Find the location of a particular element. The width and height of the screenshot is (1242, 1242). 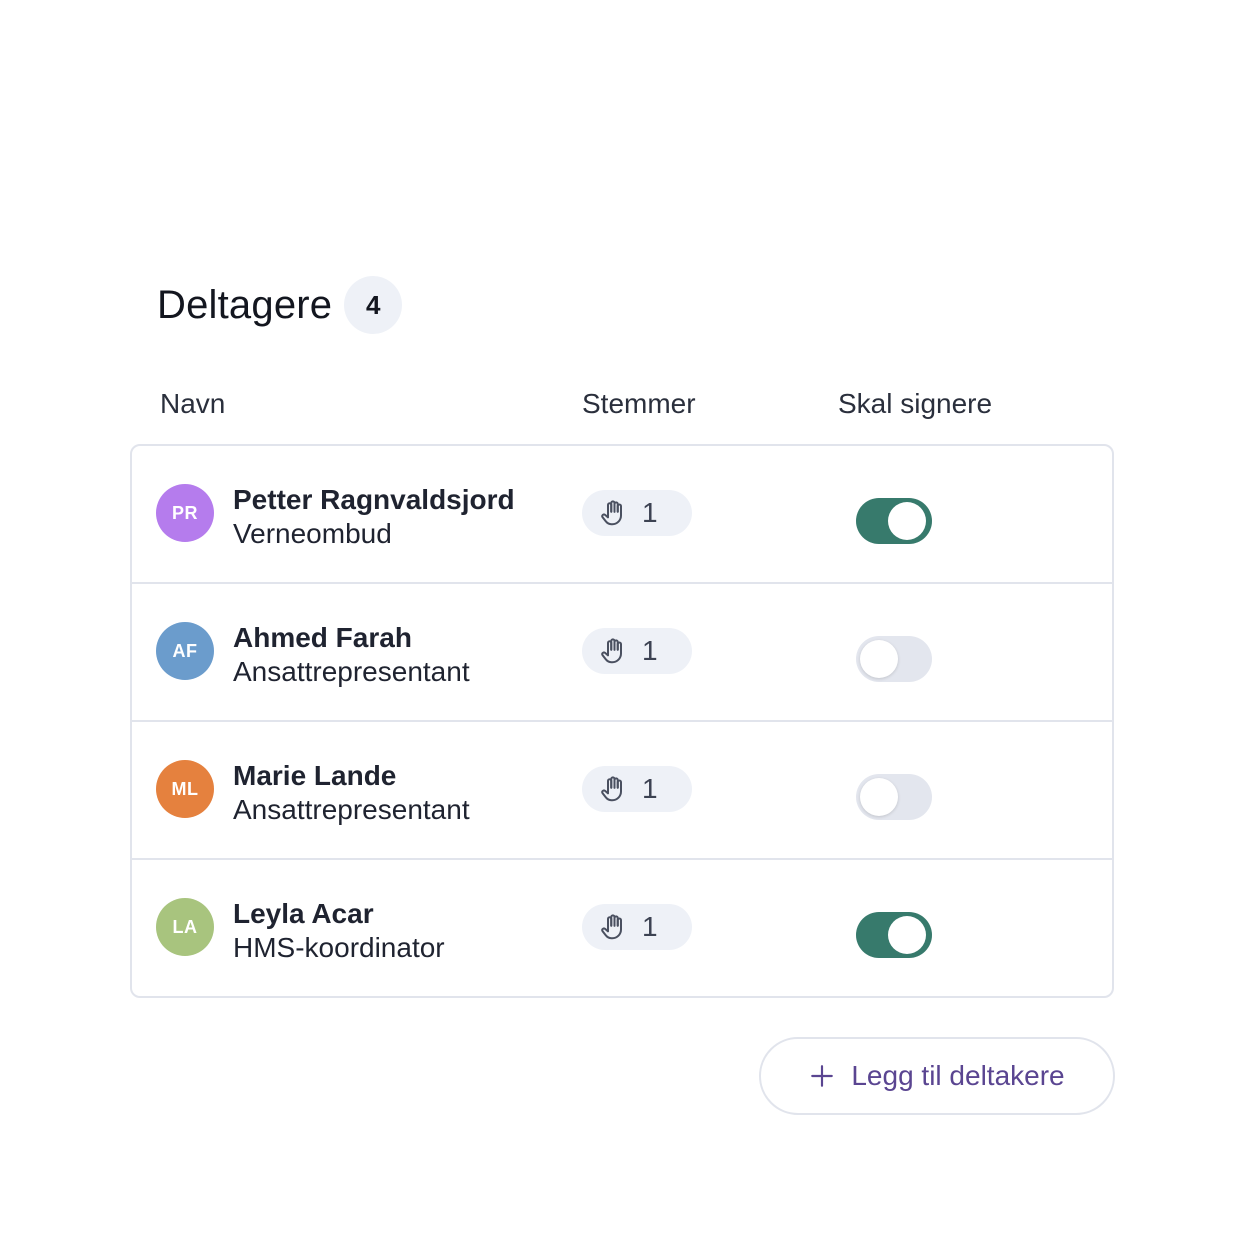

participant-role: Verneombud is located at coordinates (312, 533).